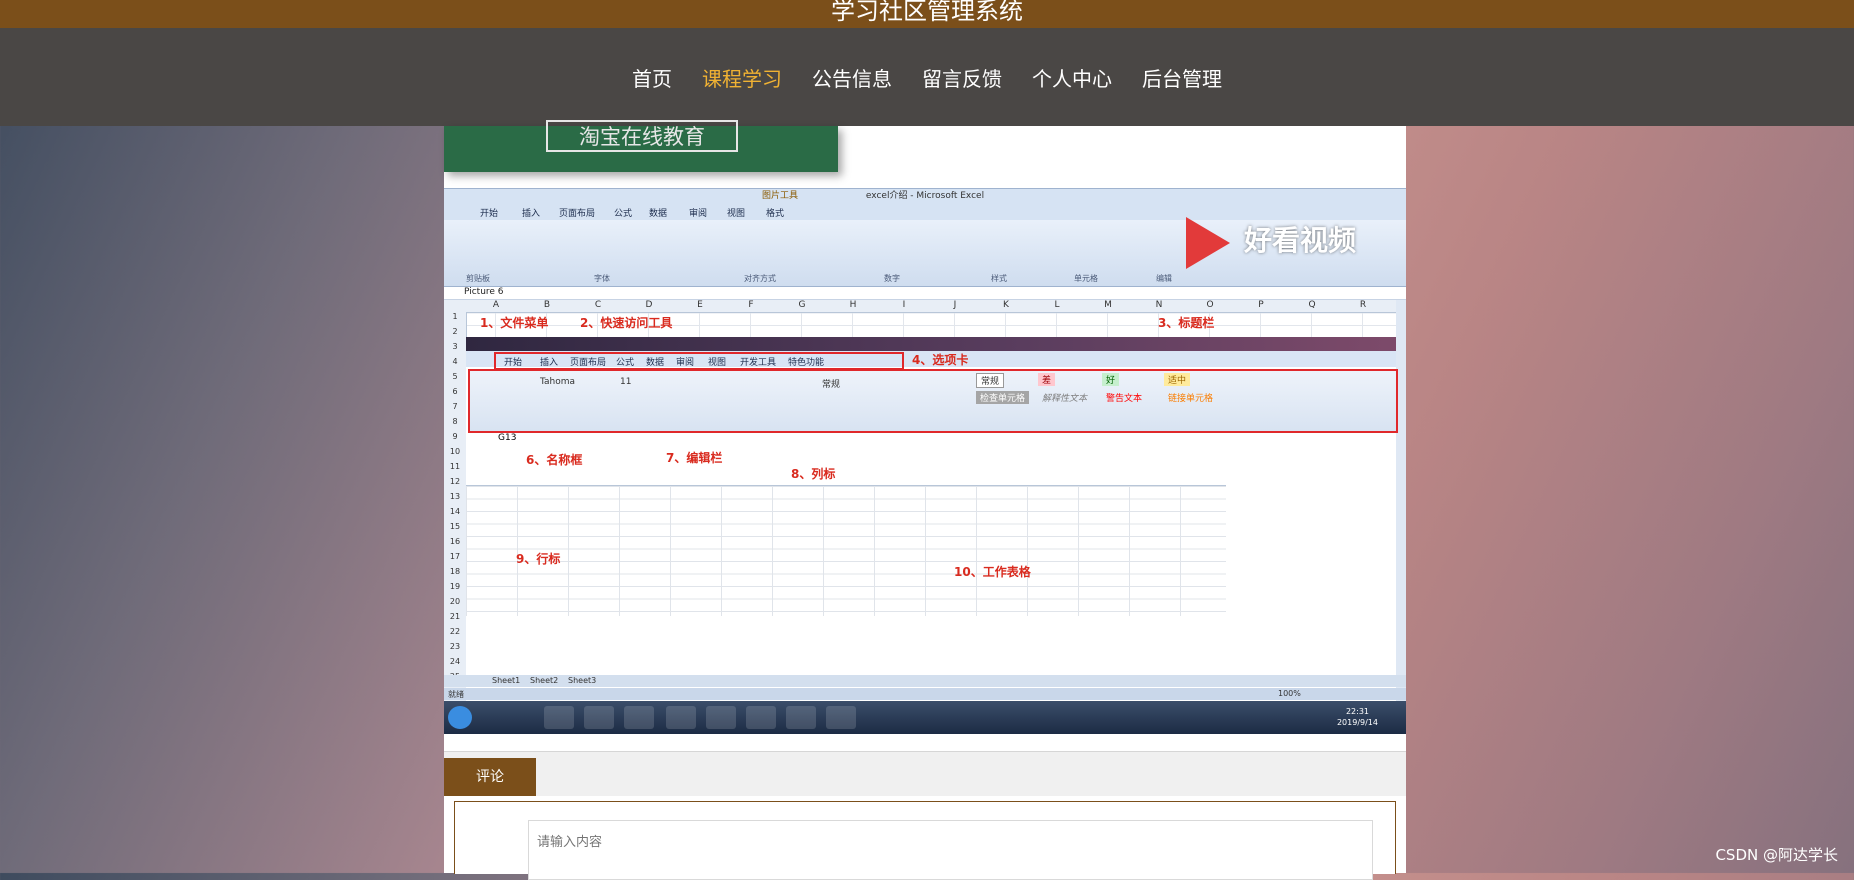  I want to click on col-letter: G, so click(802, 305).